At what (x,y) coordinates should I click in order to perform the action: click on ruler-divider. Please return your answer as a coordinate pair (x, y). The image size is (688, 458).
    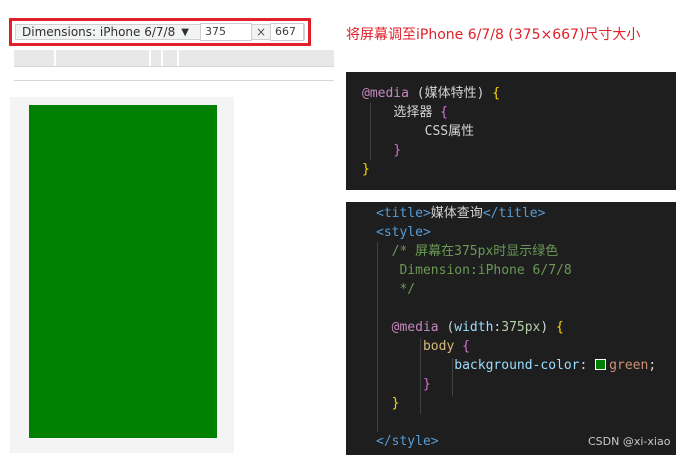
    Looking at the image, I should click on (174, 80).